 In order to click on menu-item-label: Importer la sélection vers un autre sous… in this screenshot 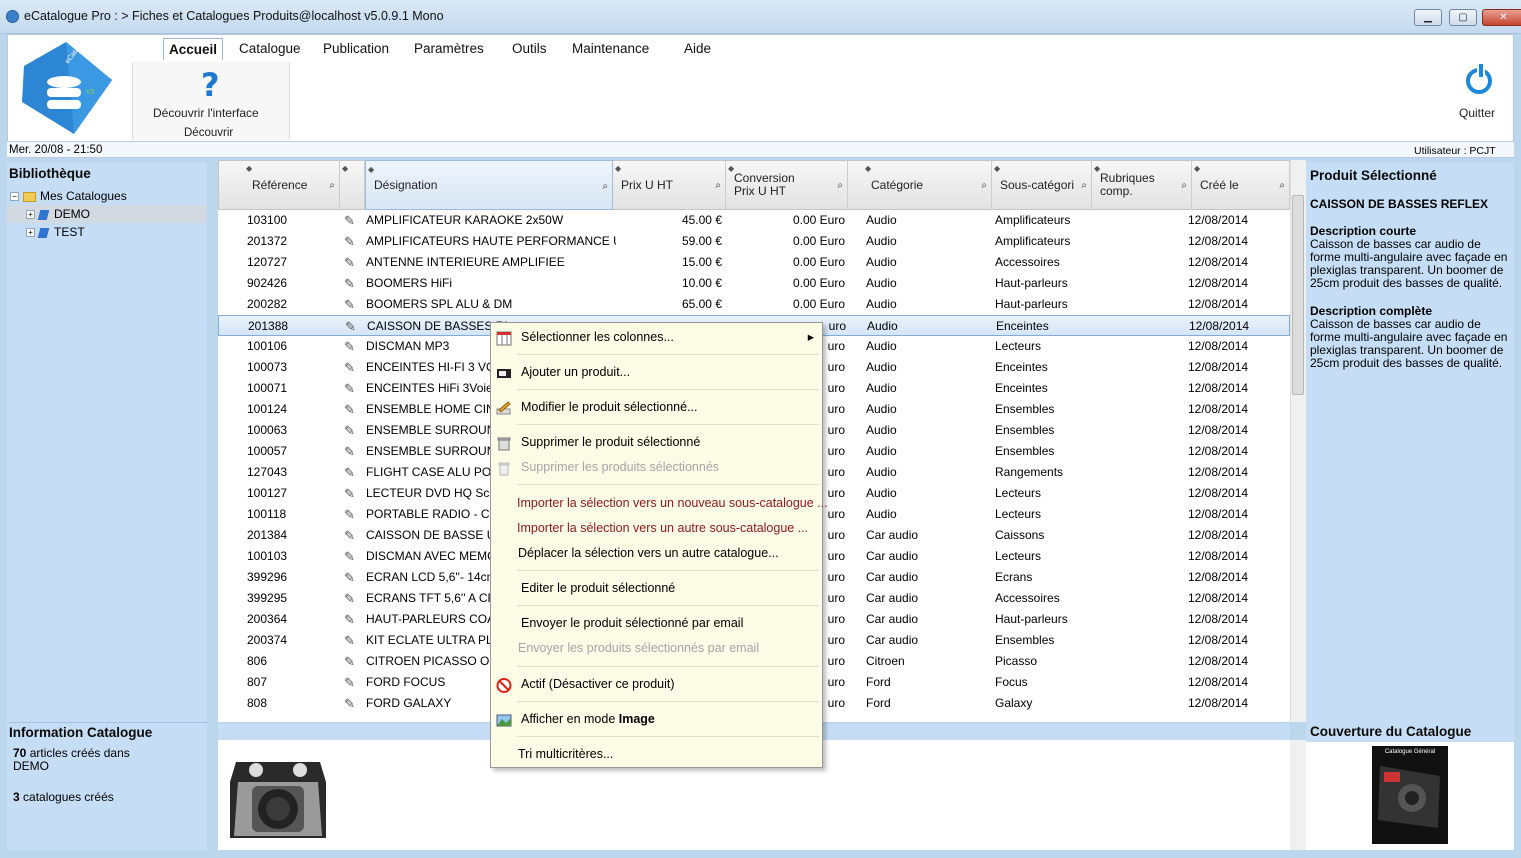, I will do `click(663, 528)`.